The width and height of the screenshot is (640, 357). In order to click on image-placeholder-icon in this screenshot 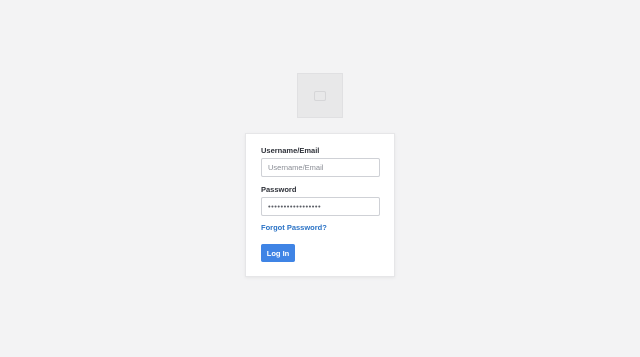, I will do `click(320, 95)`.